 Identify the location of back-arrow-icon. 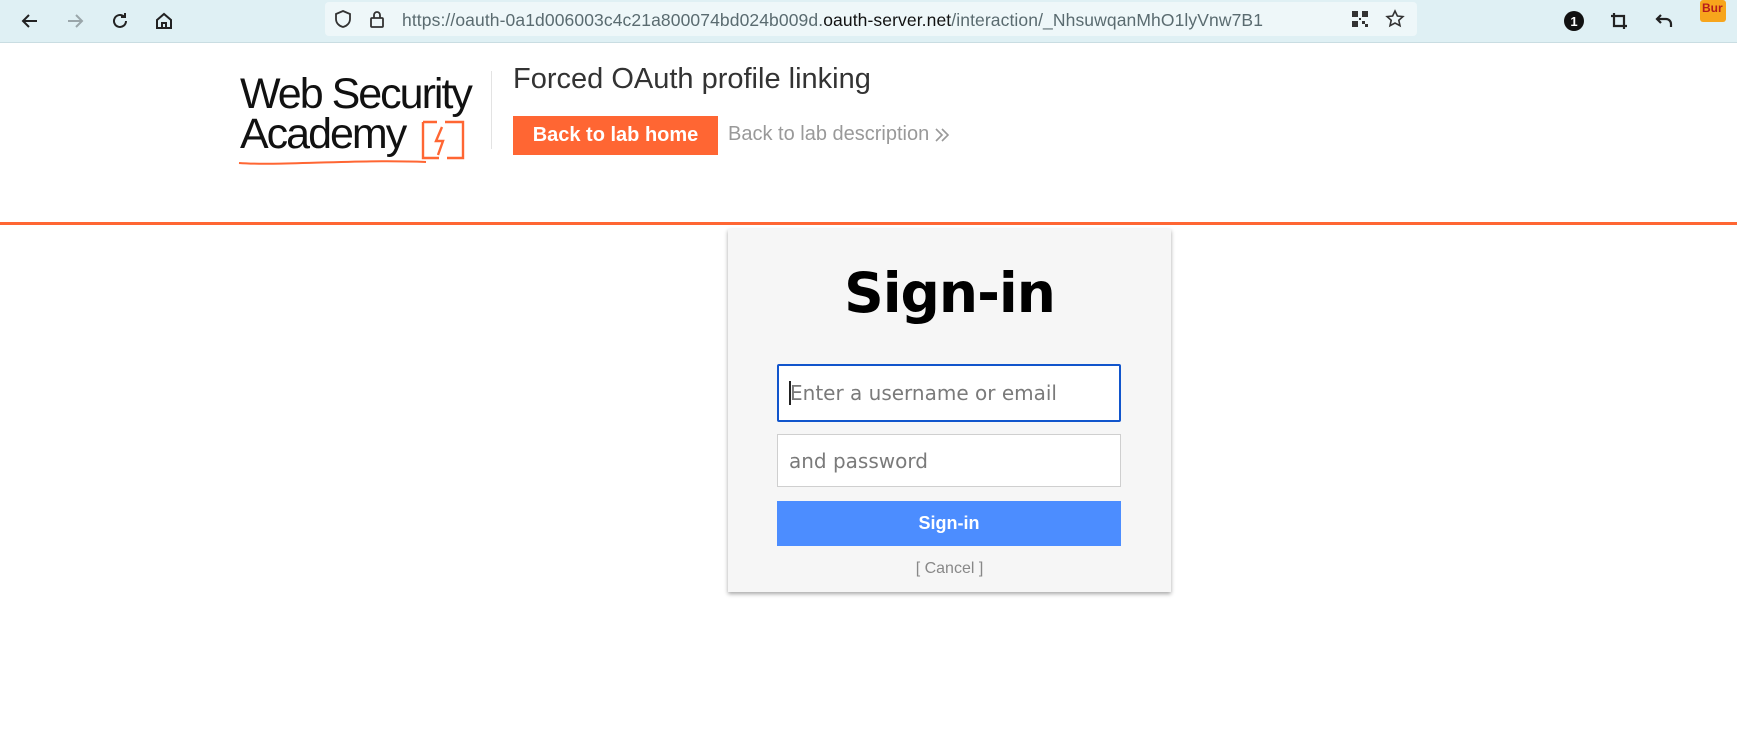
(30, 21).